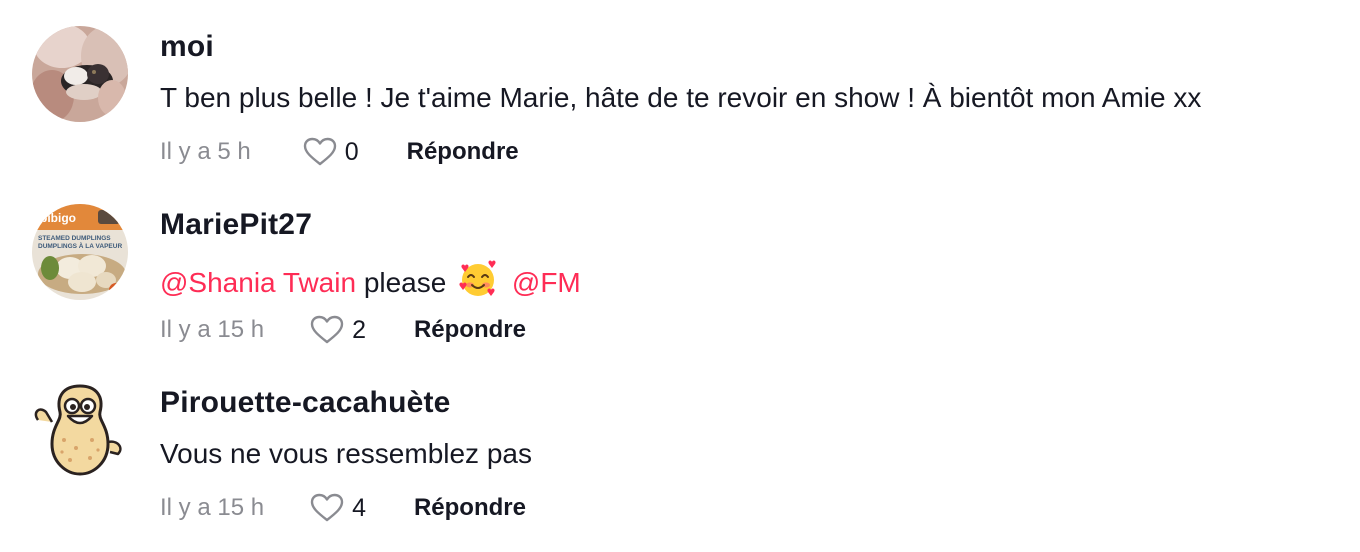 Image resolution: width=1360 pixels, height=552 pixels. I want to click on avatar-brand-text: bibigo, so click(58, 218).